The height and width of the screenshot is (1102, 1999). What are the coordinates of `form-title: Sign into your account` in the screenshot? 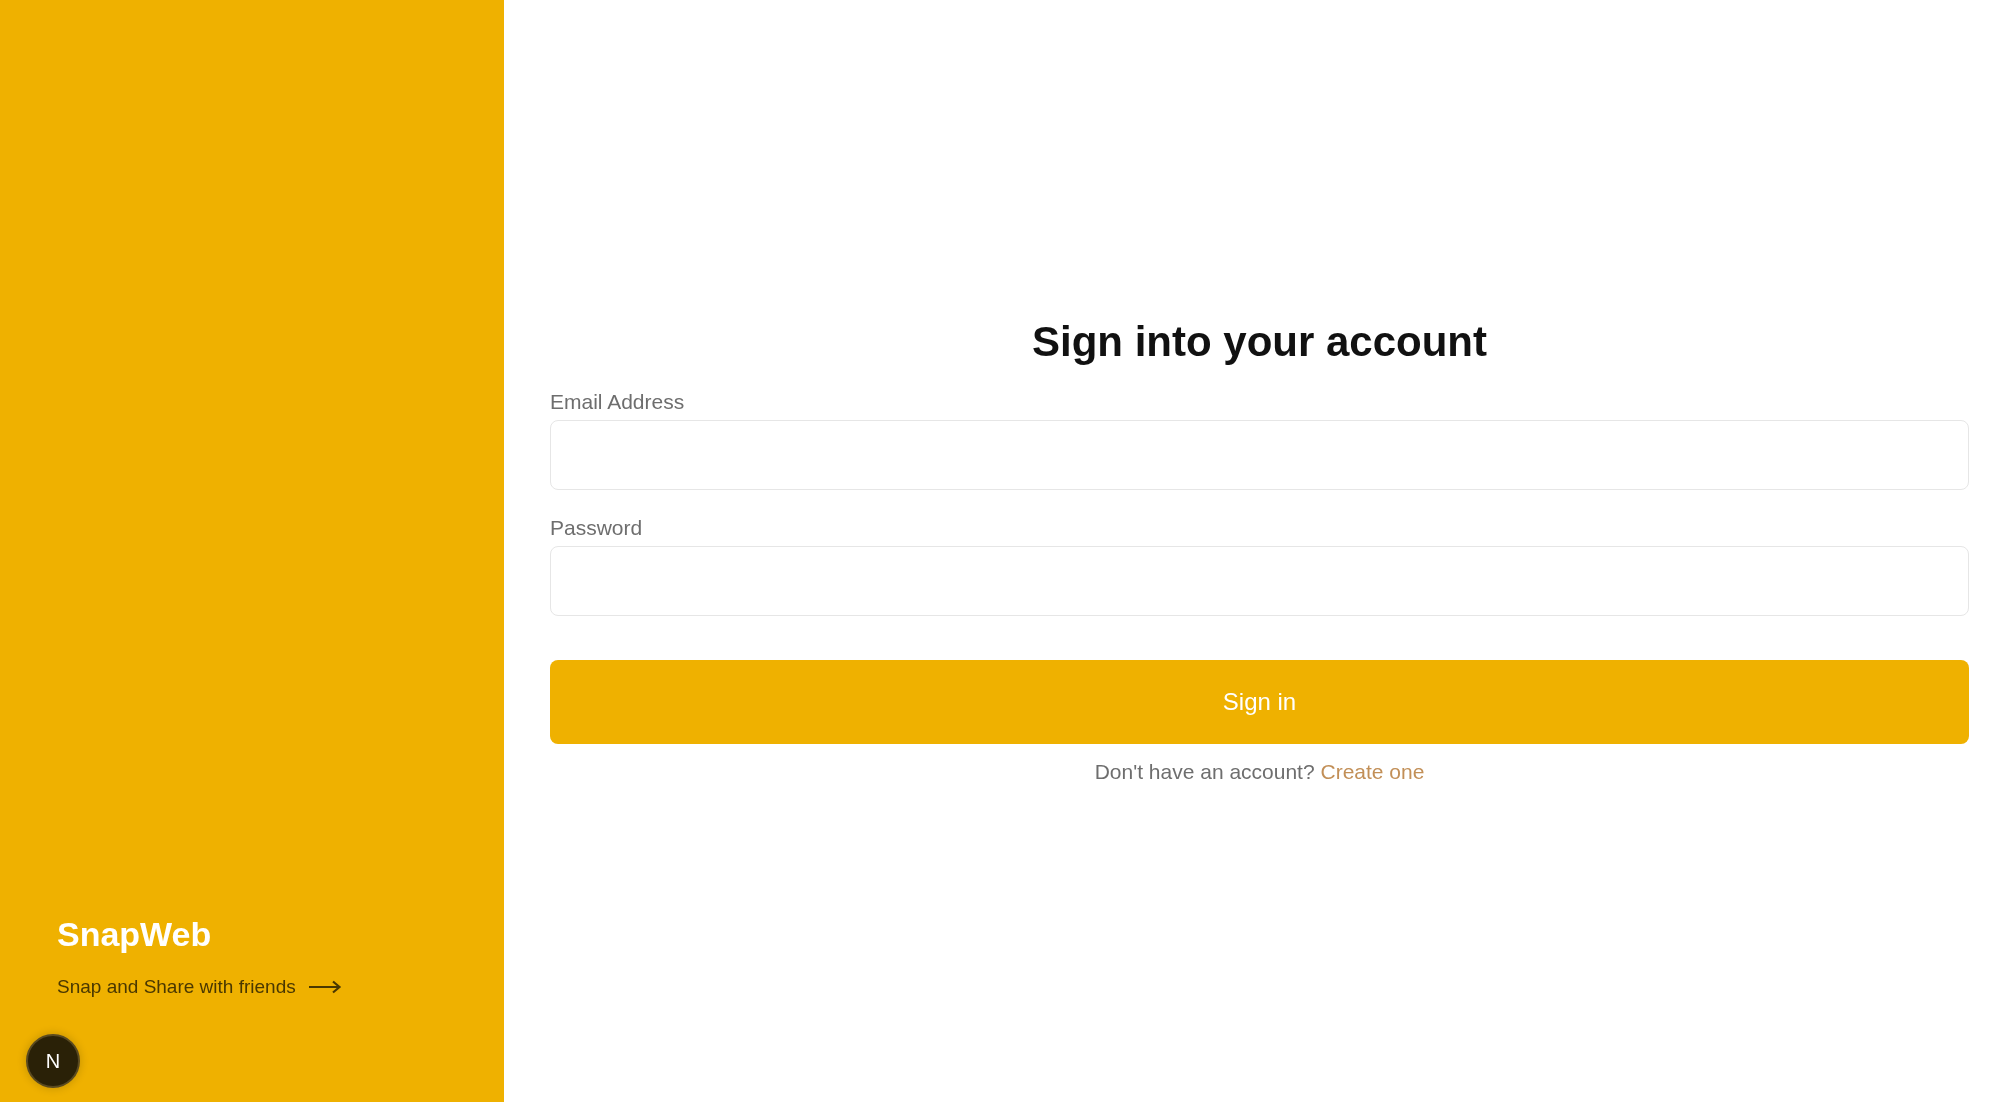 It's located at (1259, 342).